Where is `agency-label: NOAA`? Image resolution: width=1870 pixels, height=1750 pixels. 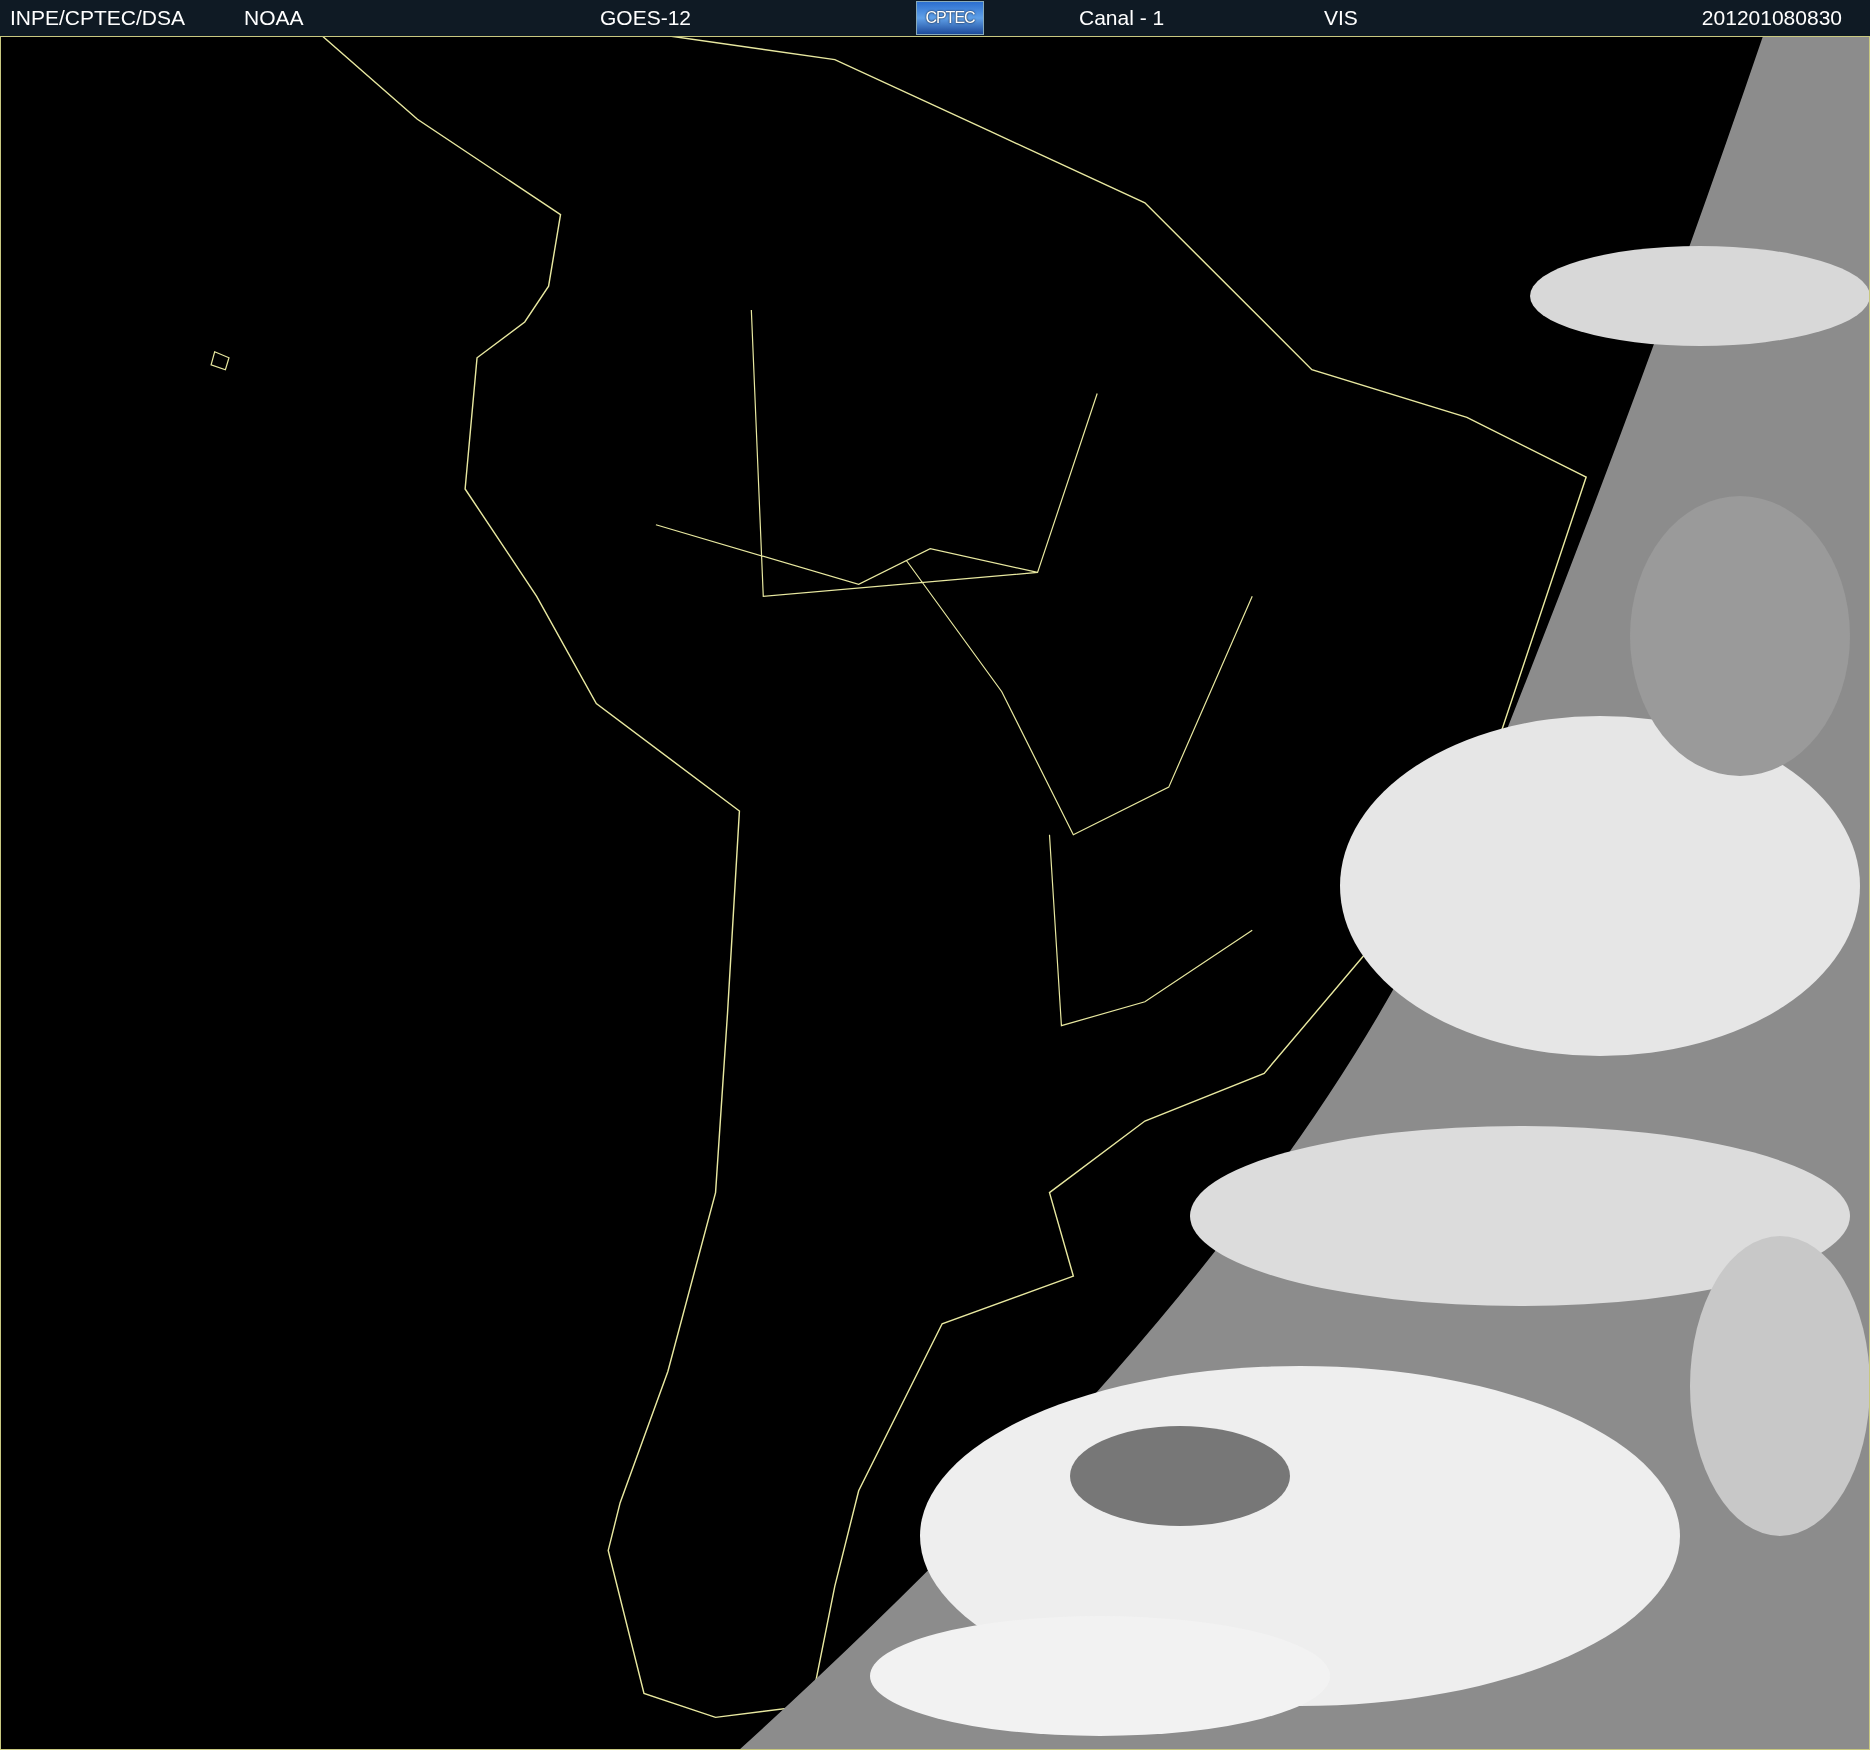
agency-label: NOAA is located at coordinates (274, 18).